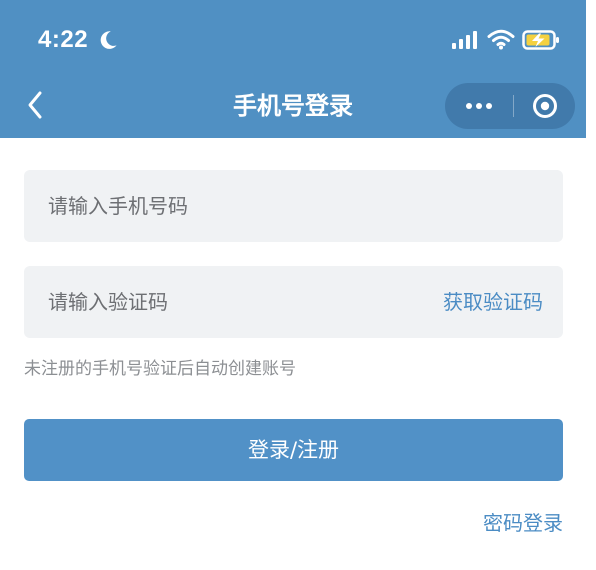  Describe the element at coordinates (486, 302) in the screenshot. I see `get-verification-code-button: 获取验证码` at that location.